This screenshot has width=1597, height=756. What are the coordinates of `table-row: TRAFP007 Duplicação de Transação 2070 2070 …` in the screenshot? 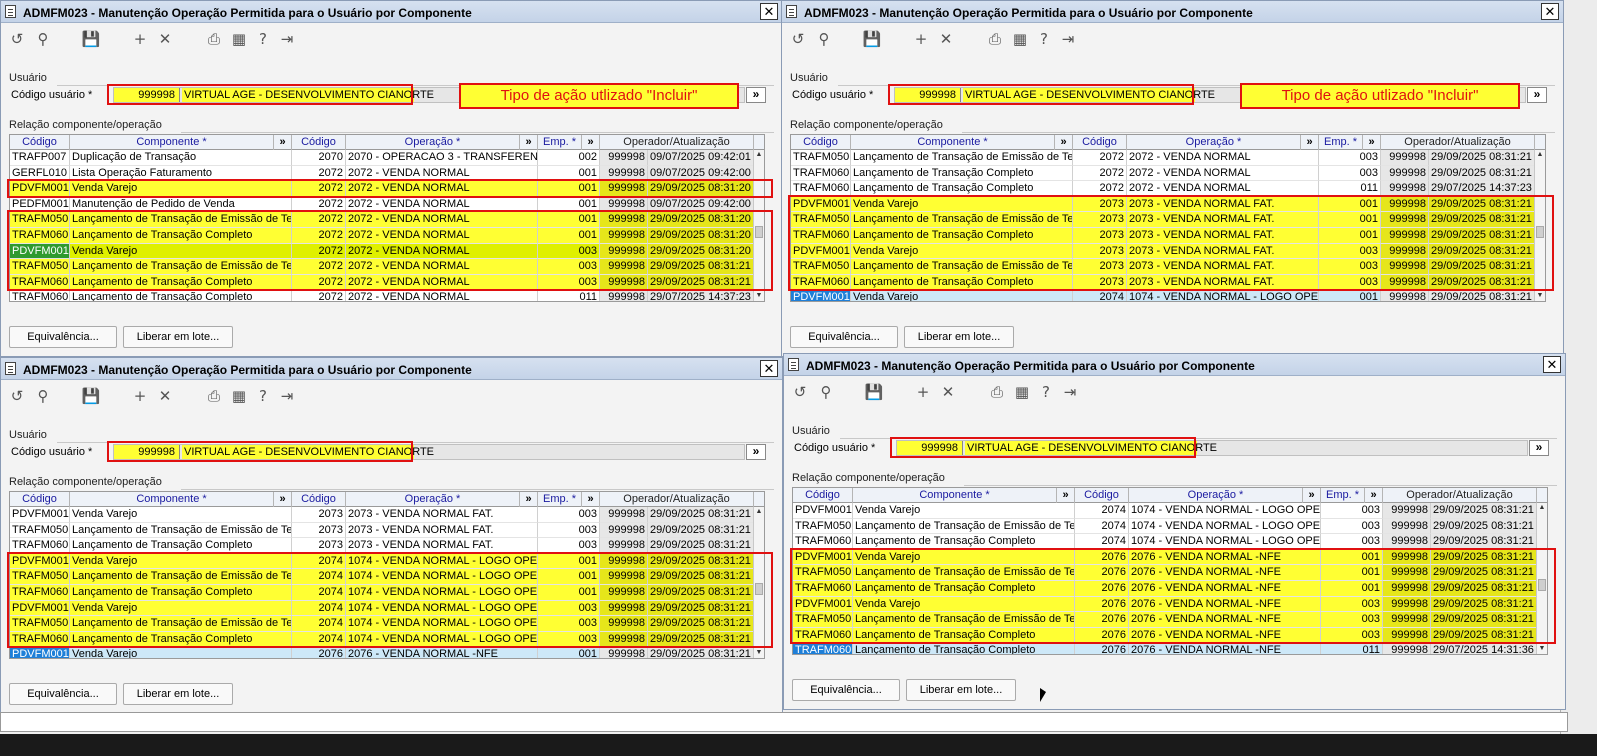 It's located at (382, 158).